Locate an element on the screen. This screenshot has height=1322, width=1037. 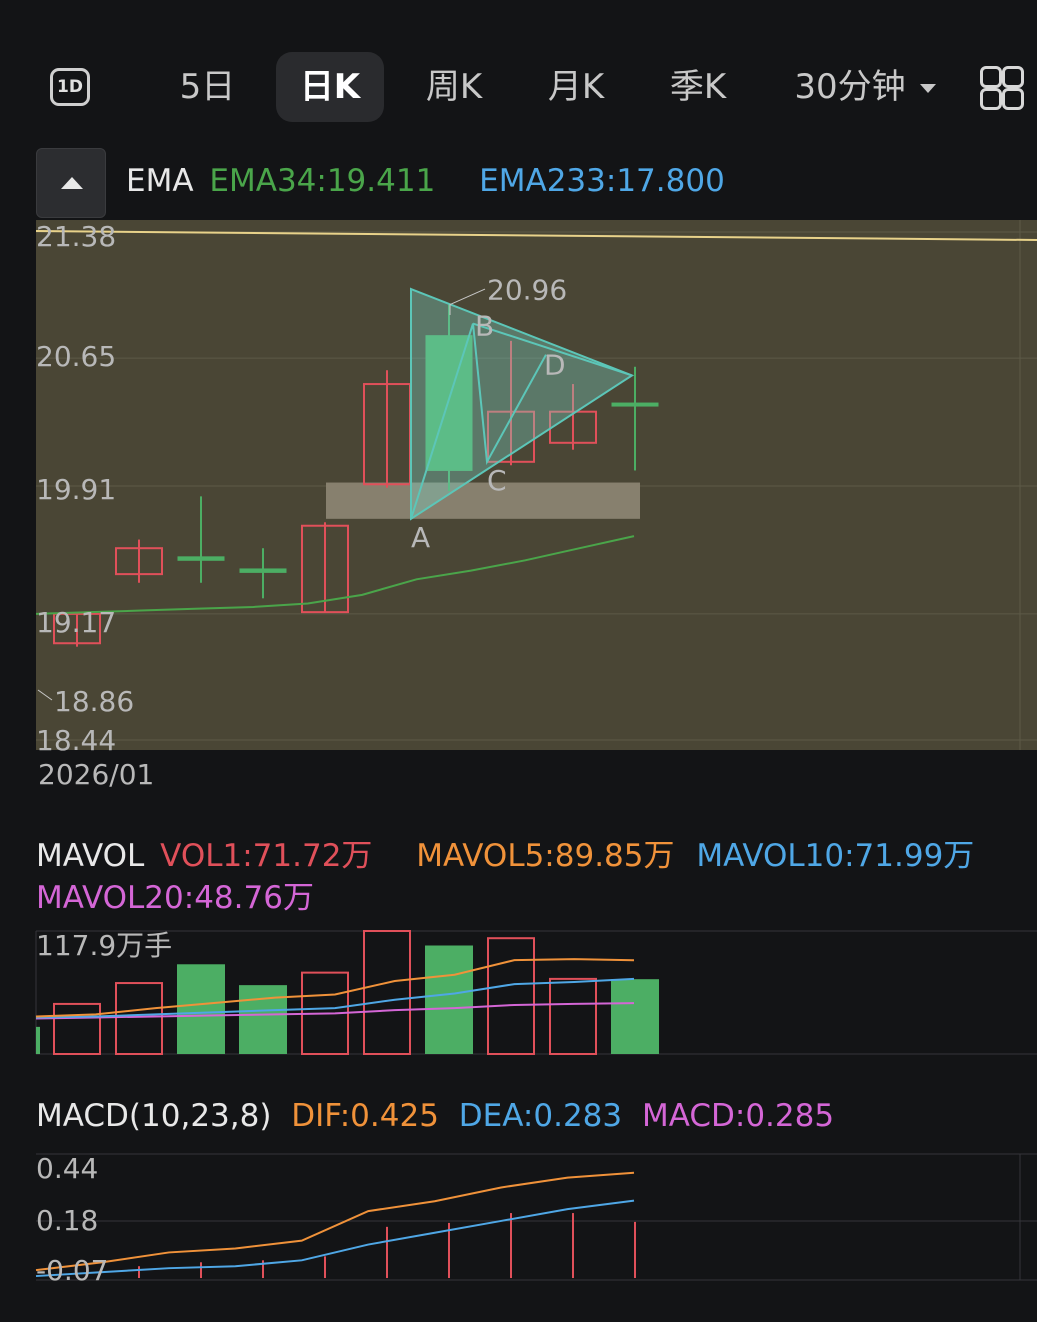
volume-chart: 117.9万手 is located at coordinates (518, 992).